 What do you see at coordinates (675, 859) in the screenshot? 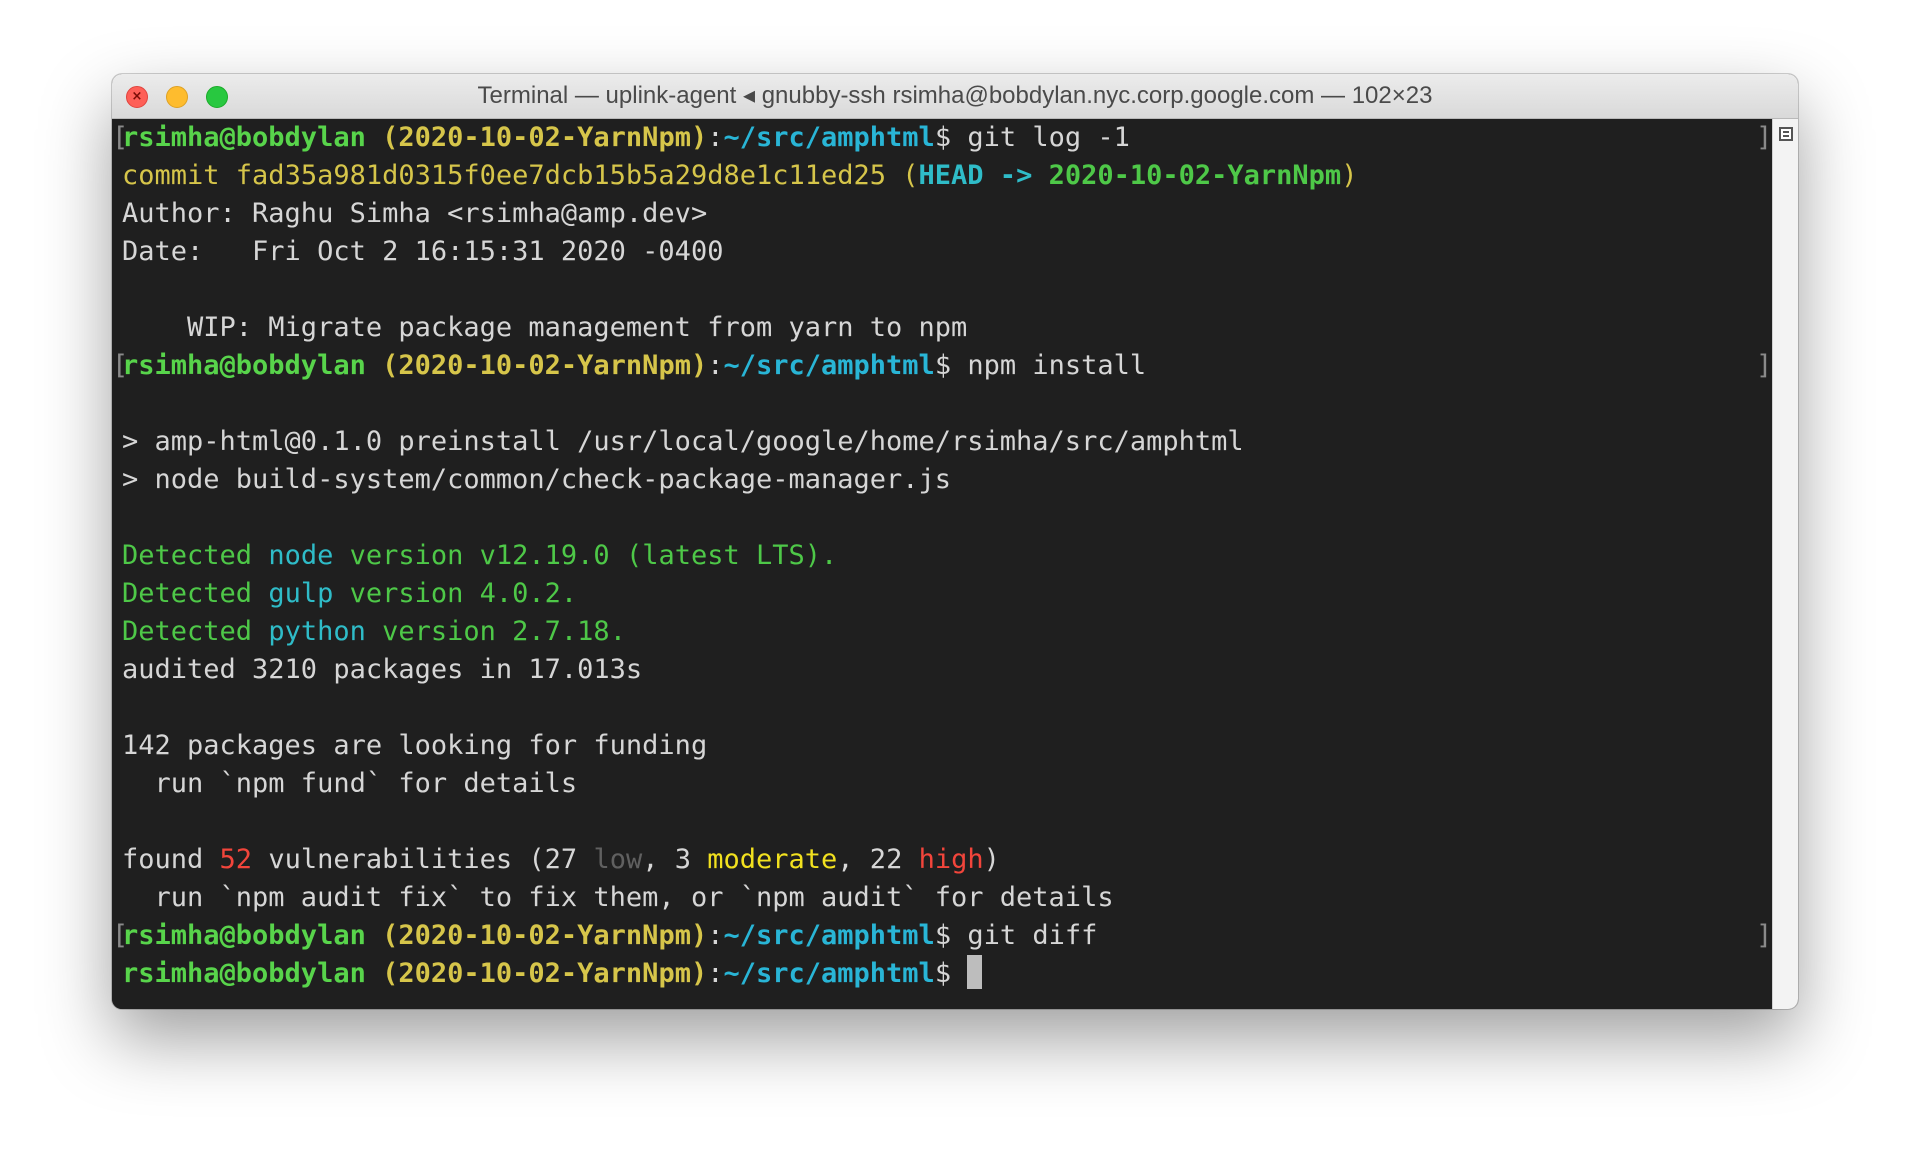
I see `vuln-sep: , 3` at bounding box center [675, 859].